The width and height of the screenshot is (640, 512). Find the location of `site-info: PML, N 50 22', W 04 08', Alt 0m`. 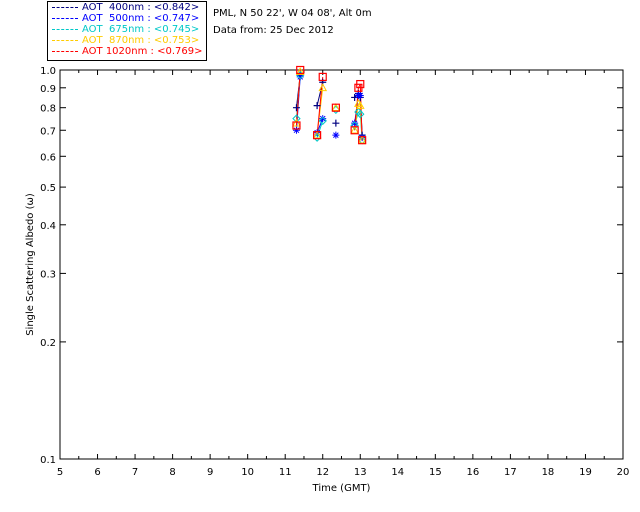

site-info: PML, N 50 22', W 04 08', Alt 0m is located at coordinates (292, 13).